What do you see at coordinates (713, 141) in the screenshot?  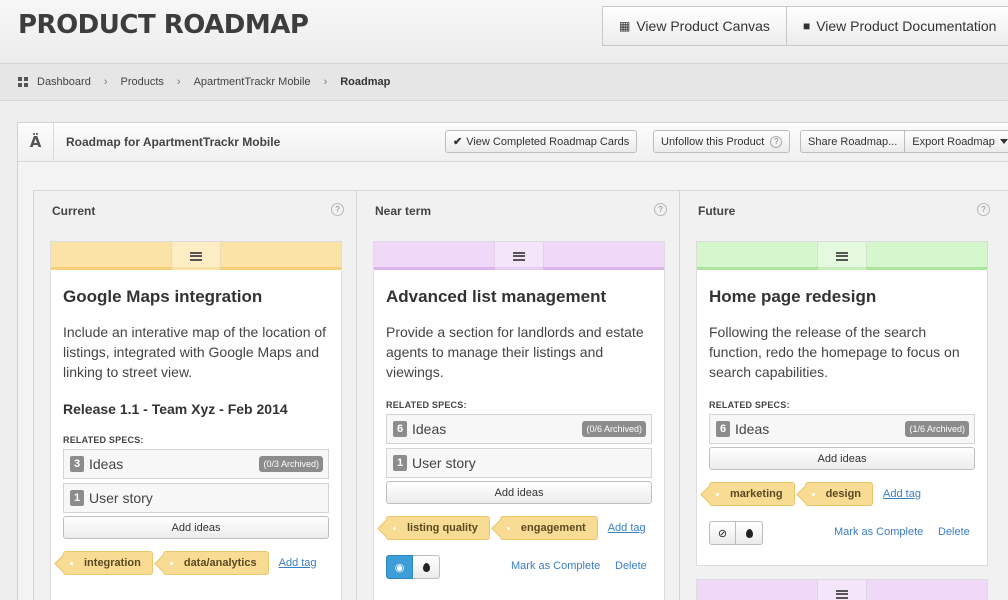 I see `unfollow-label: Unfollow this Product` at bounding box center [713, 141].